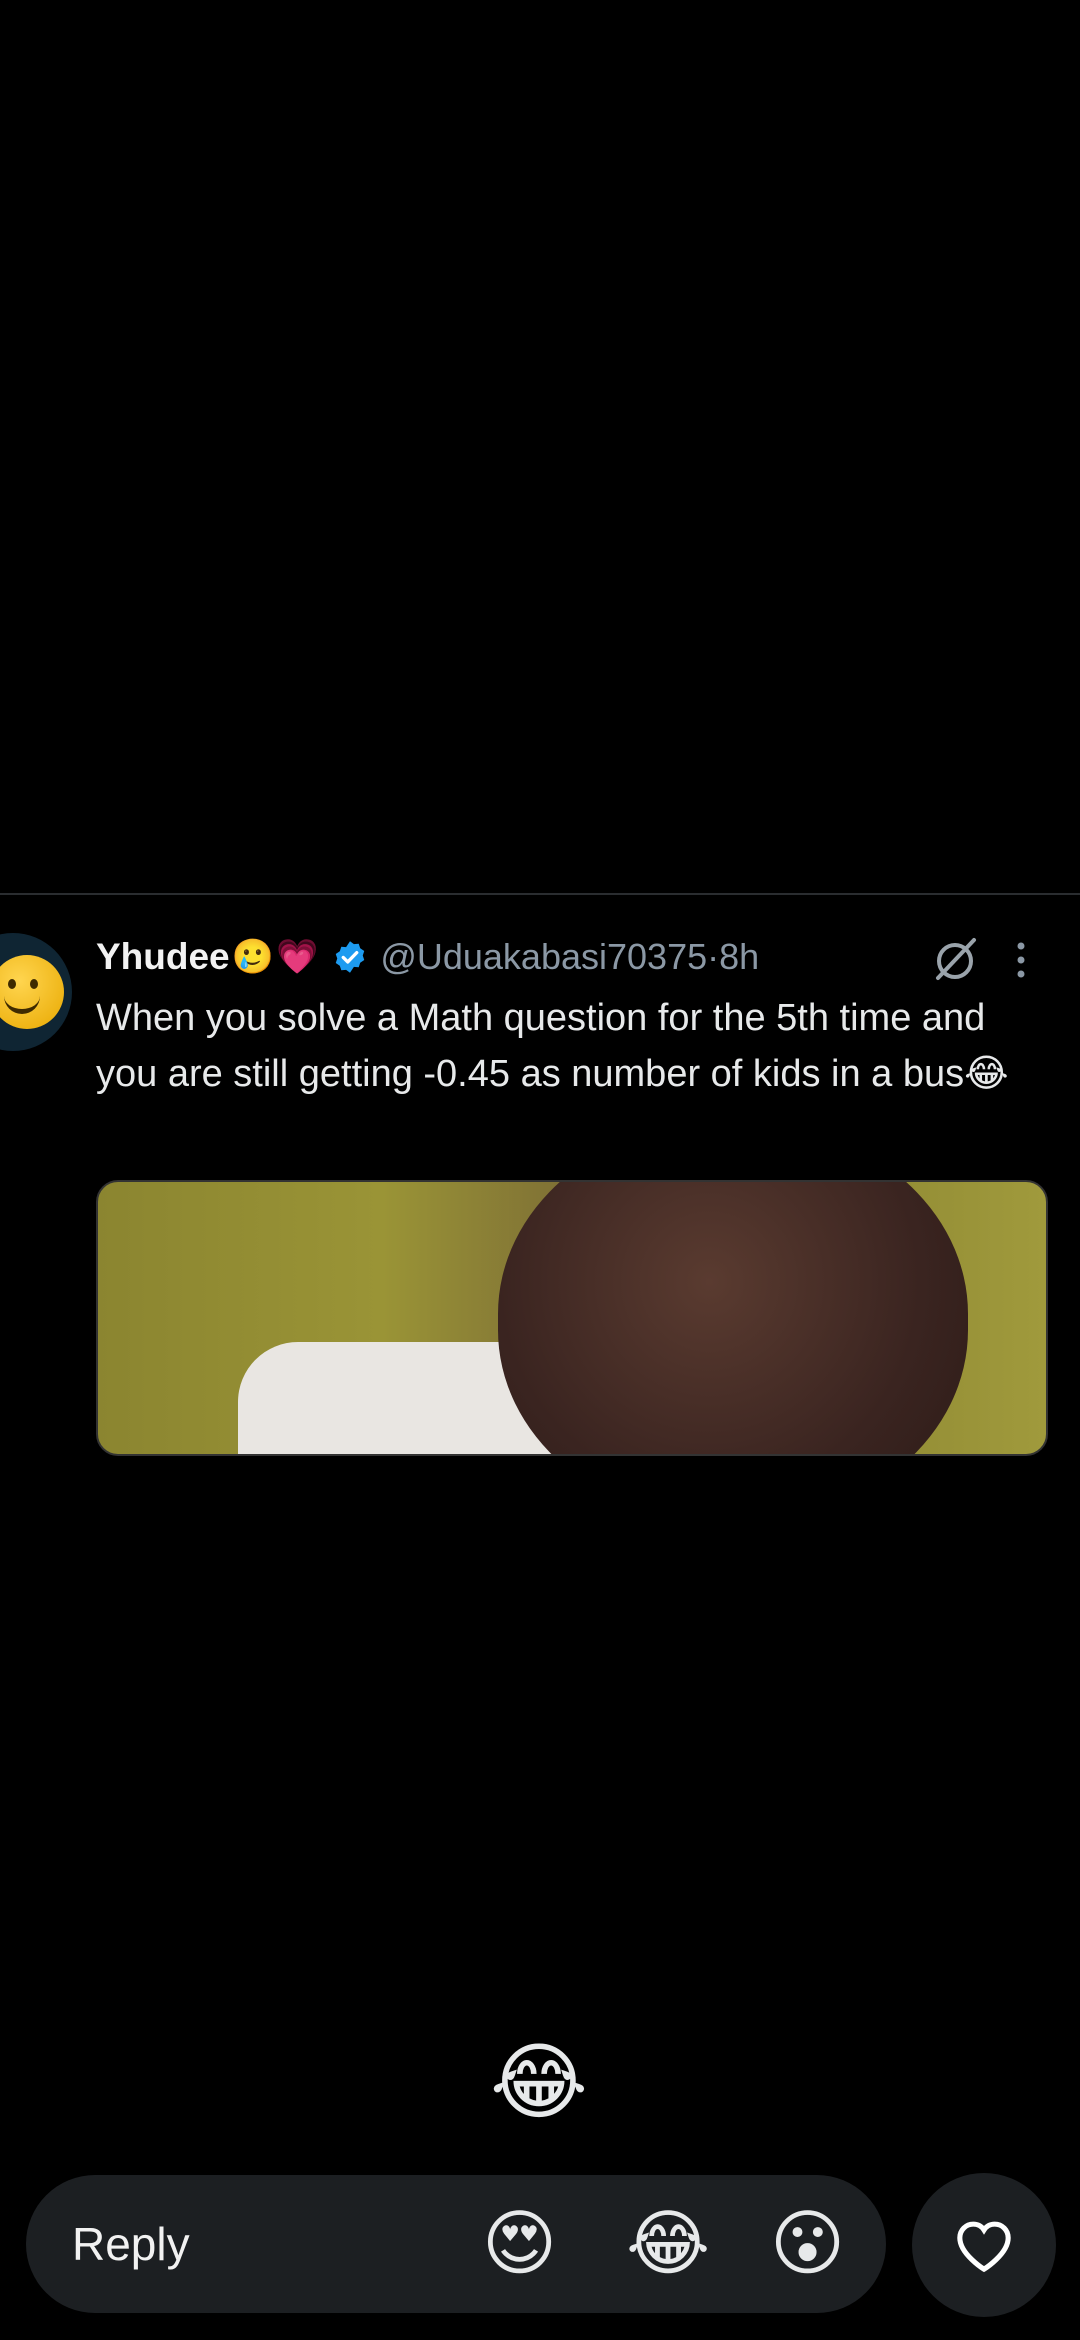 Image resolution: width=1080 pixels, height=2340 pixels. What do you see at coordinates (350, 957) in the screenshot?
I see `verified-badge-icon` at bounding box center [350, 957].